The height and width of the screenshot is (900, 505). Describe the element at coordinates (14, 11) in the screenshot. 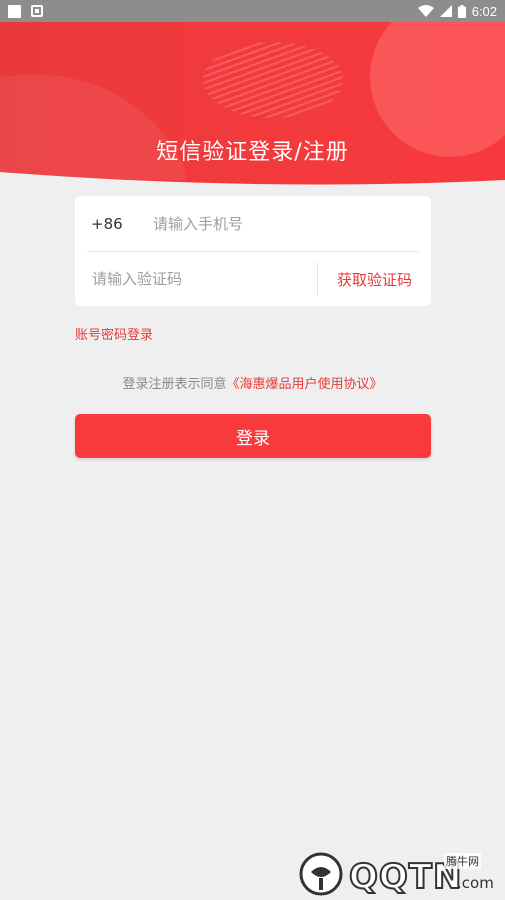

I see `notification-square-icon` at that location.